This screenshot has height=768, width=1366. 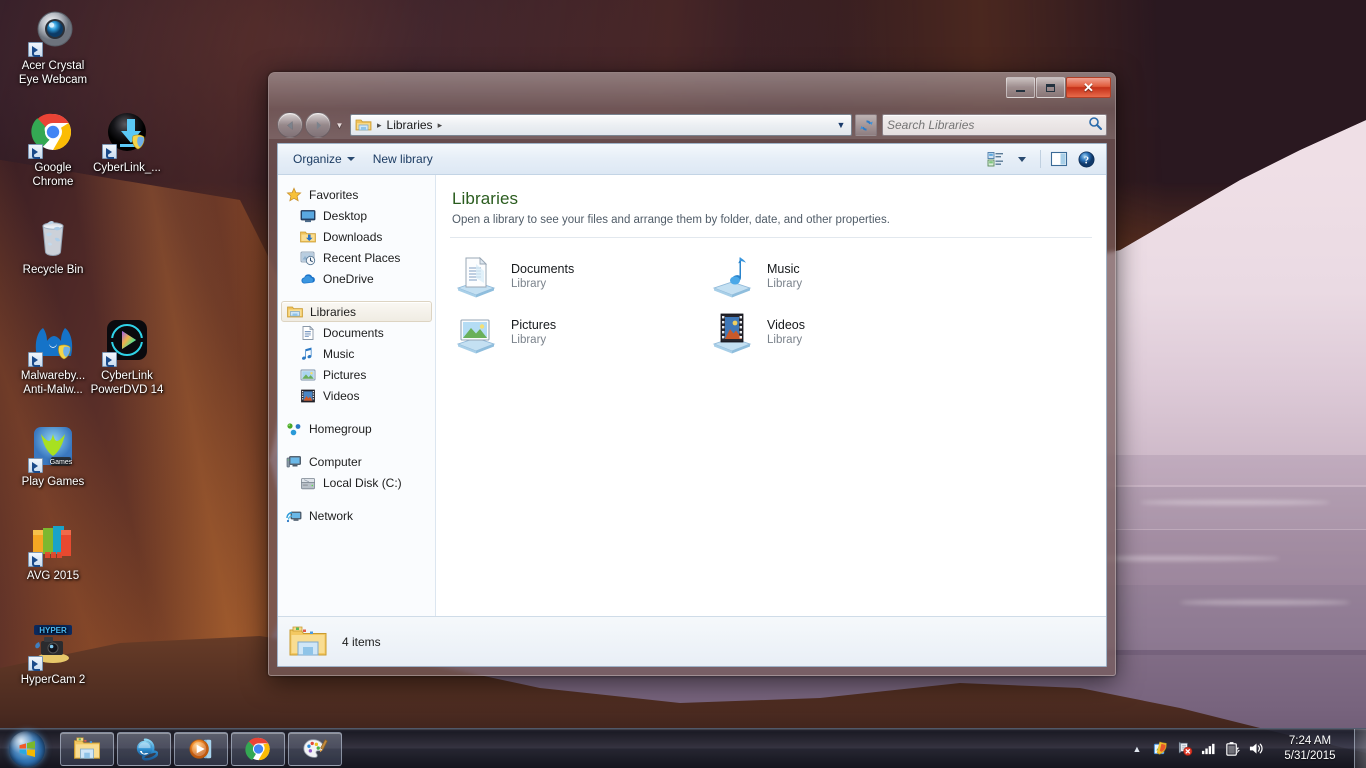 I want to click on help-icon: ?, so click(x=1086, y=159).